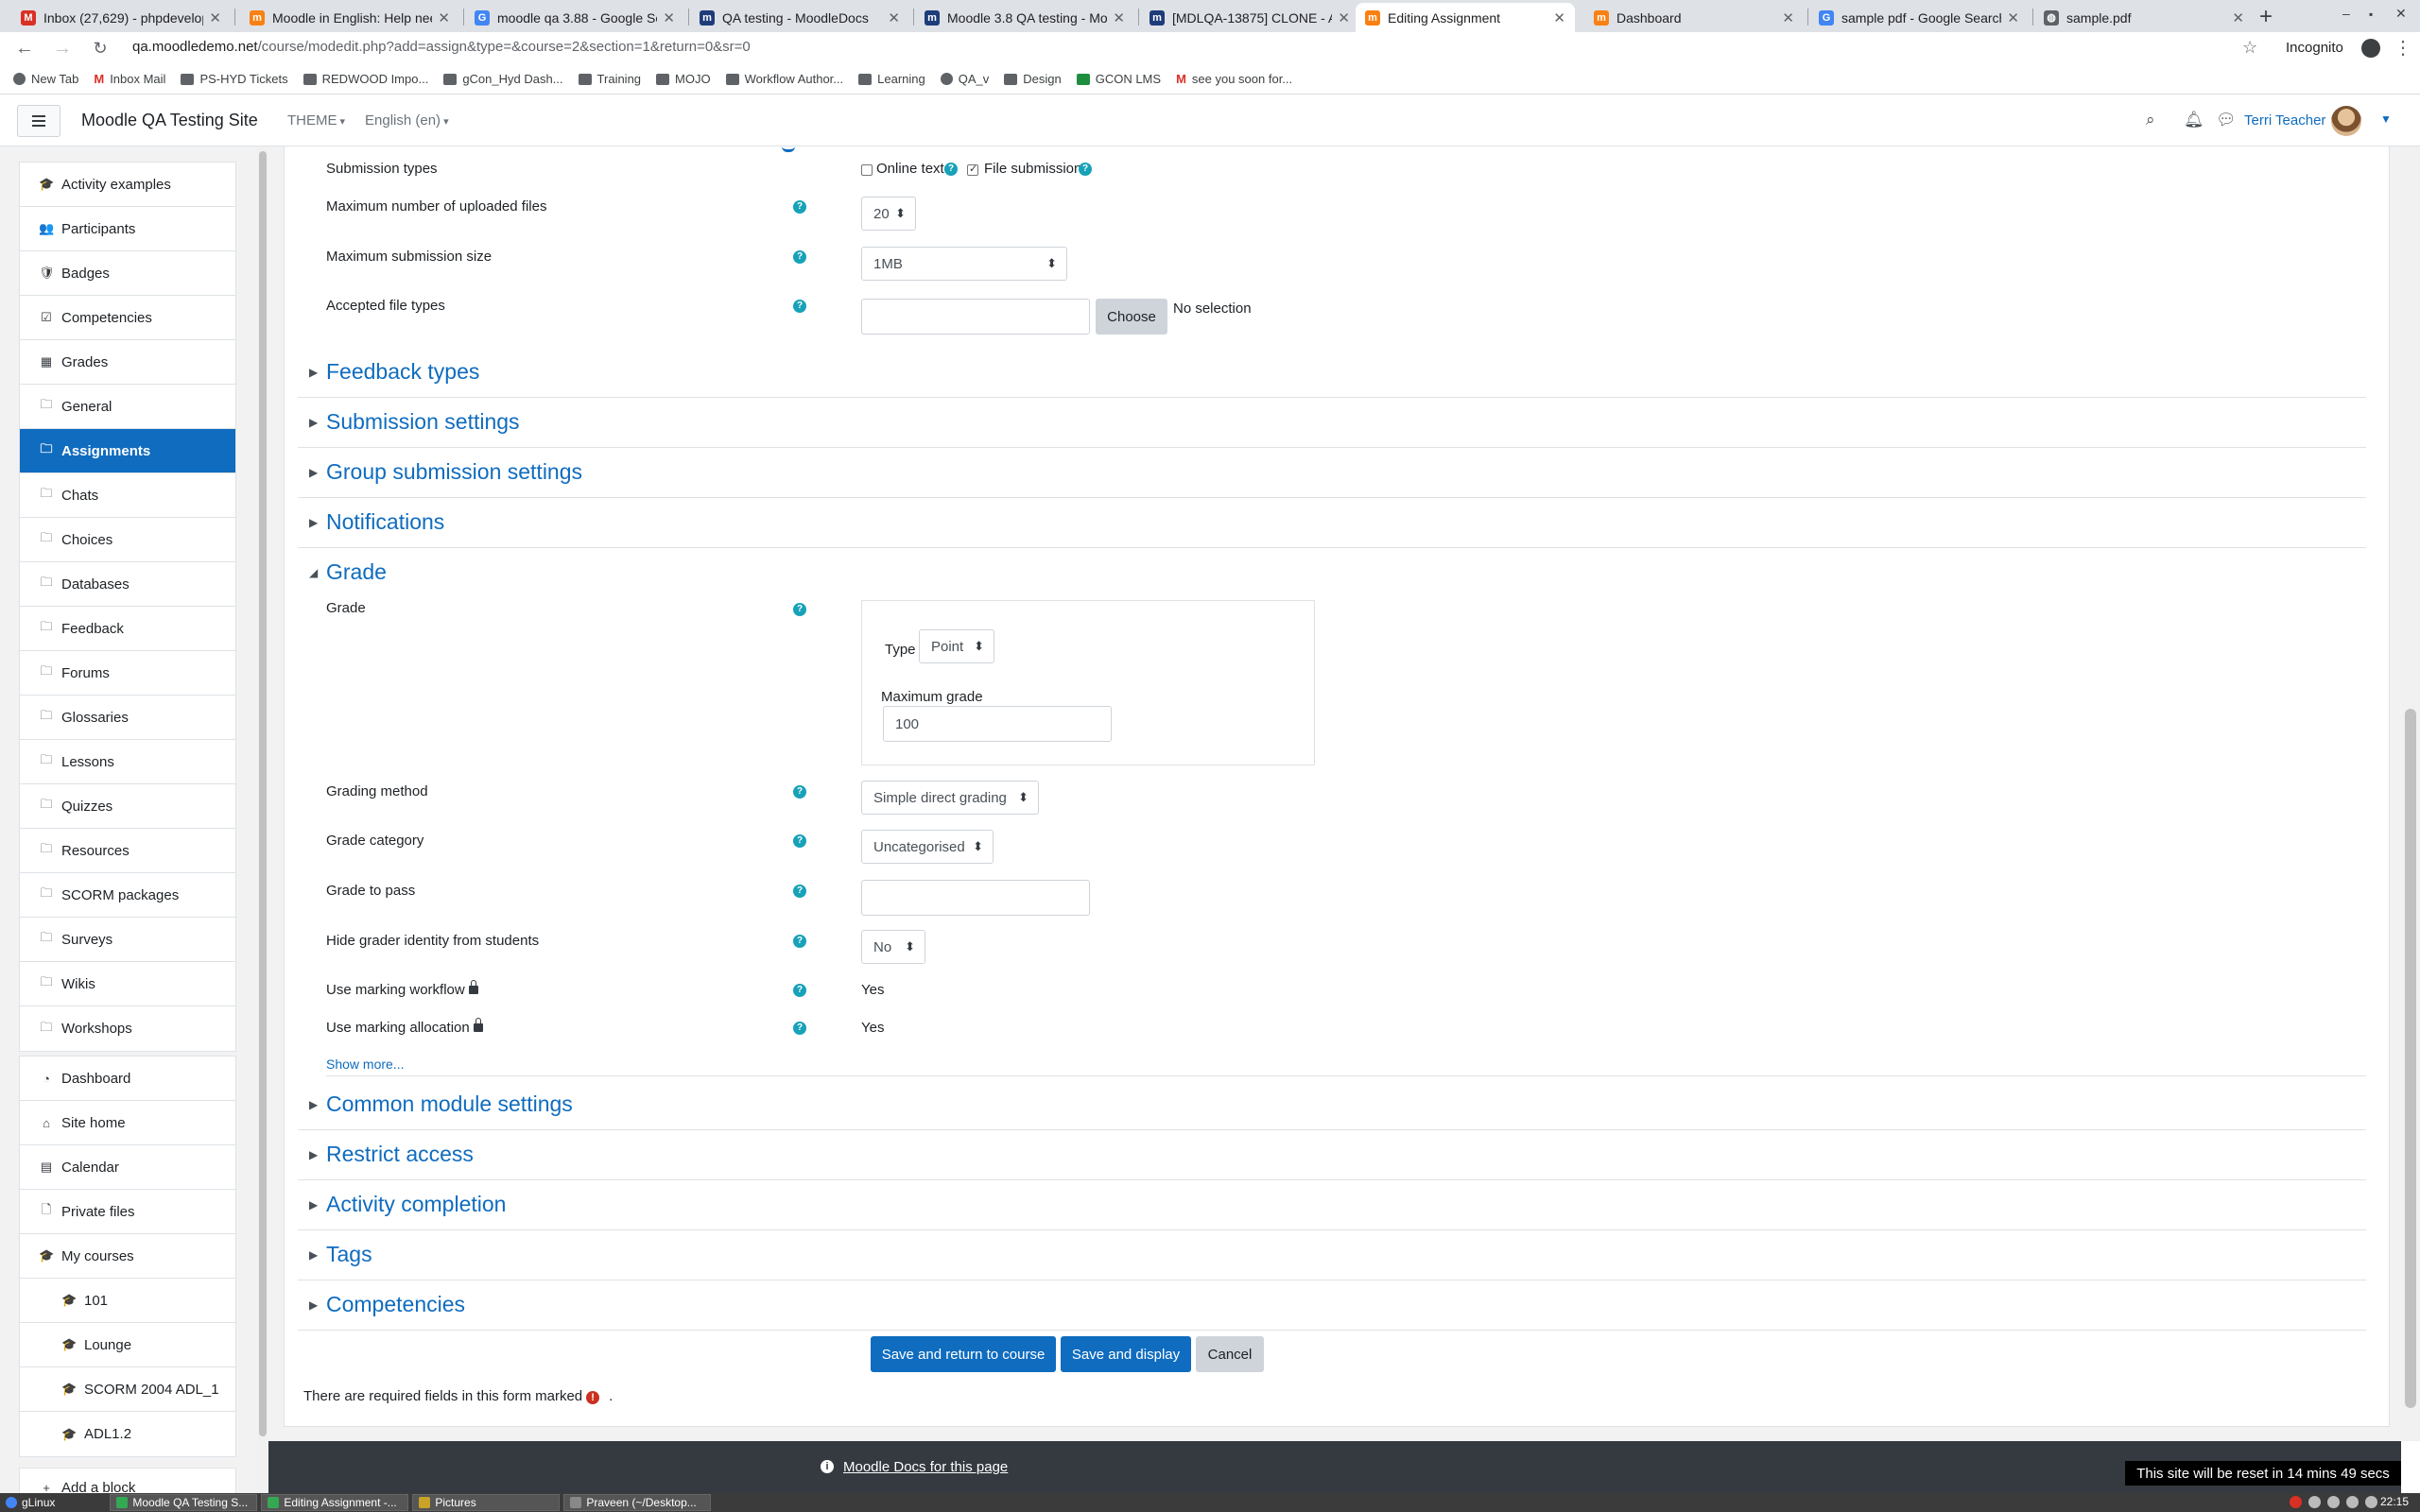 This screenshot has height=1512, width=2420. What do you see at coordinates (416, 1204) in the screenshot?
I see `section-title: Activity completion` at bounding box center [416, 1204].